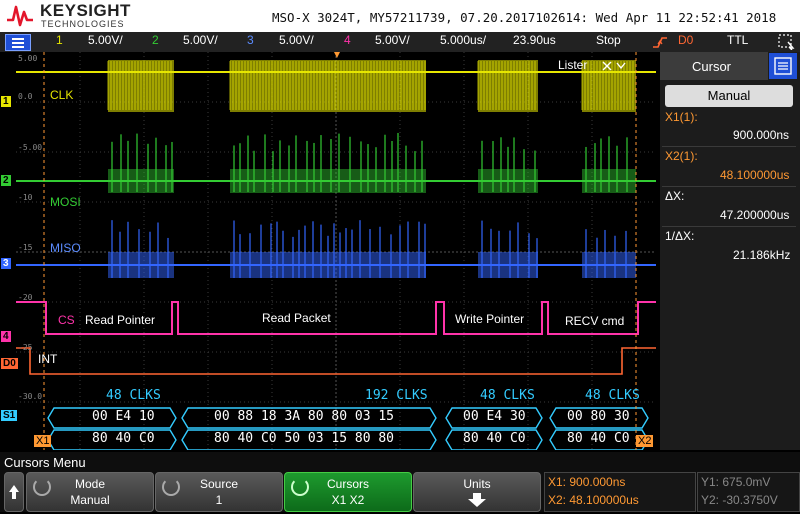 The image size is (800, 514). What do you see at coordinates (30, 147) in the screenshot?
I see `volt-tick: -5.00` at bounding box center [30, 147].